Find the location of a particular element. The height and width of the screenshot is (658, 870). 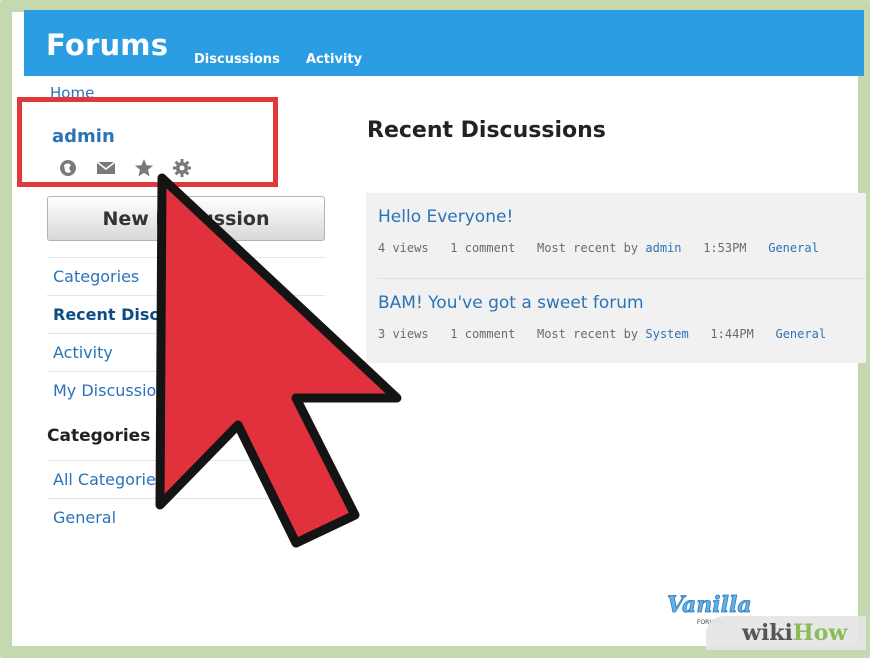

user-icon-bar is located at coordinates (125, 168).